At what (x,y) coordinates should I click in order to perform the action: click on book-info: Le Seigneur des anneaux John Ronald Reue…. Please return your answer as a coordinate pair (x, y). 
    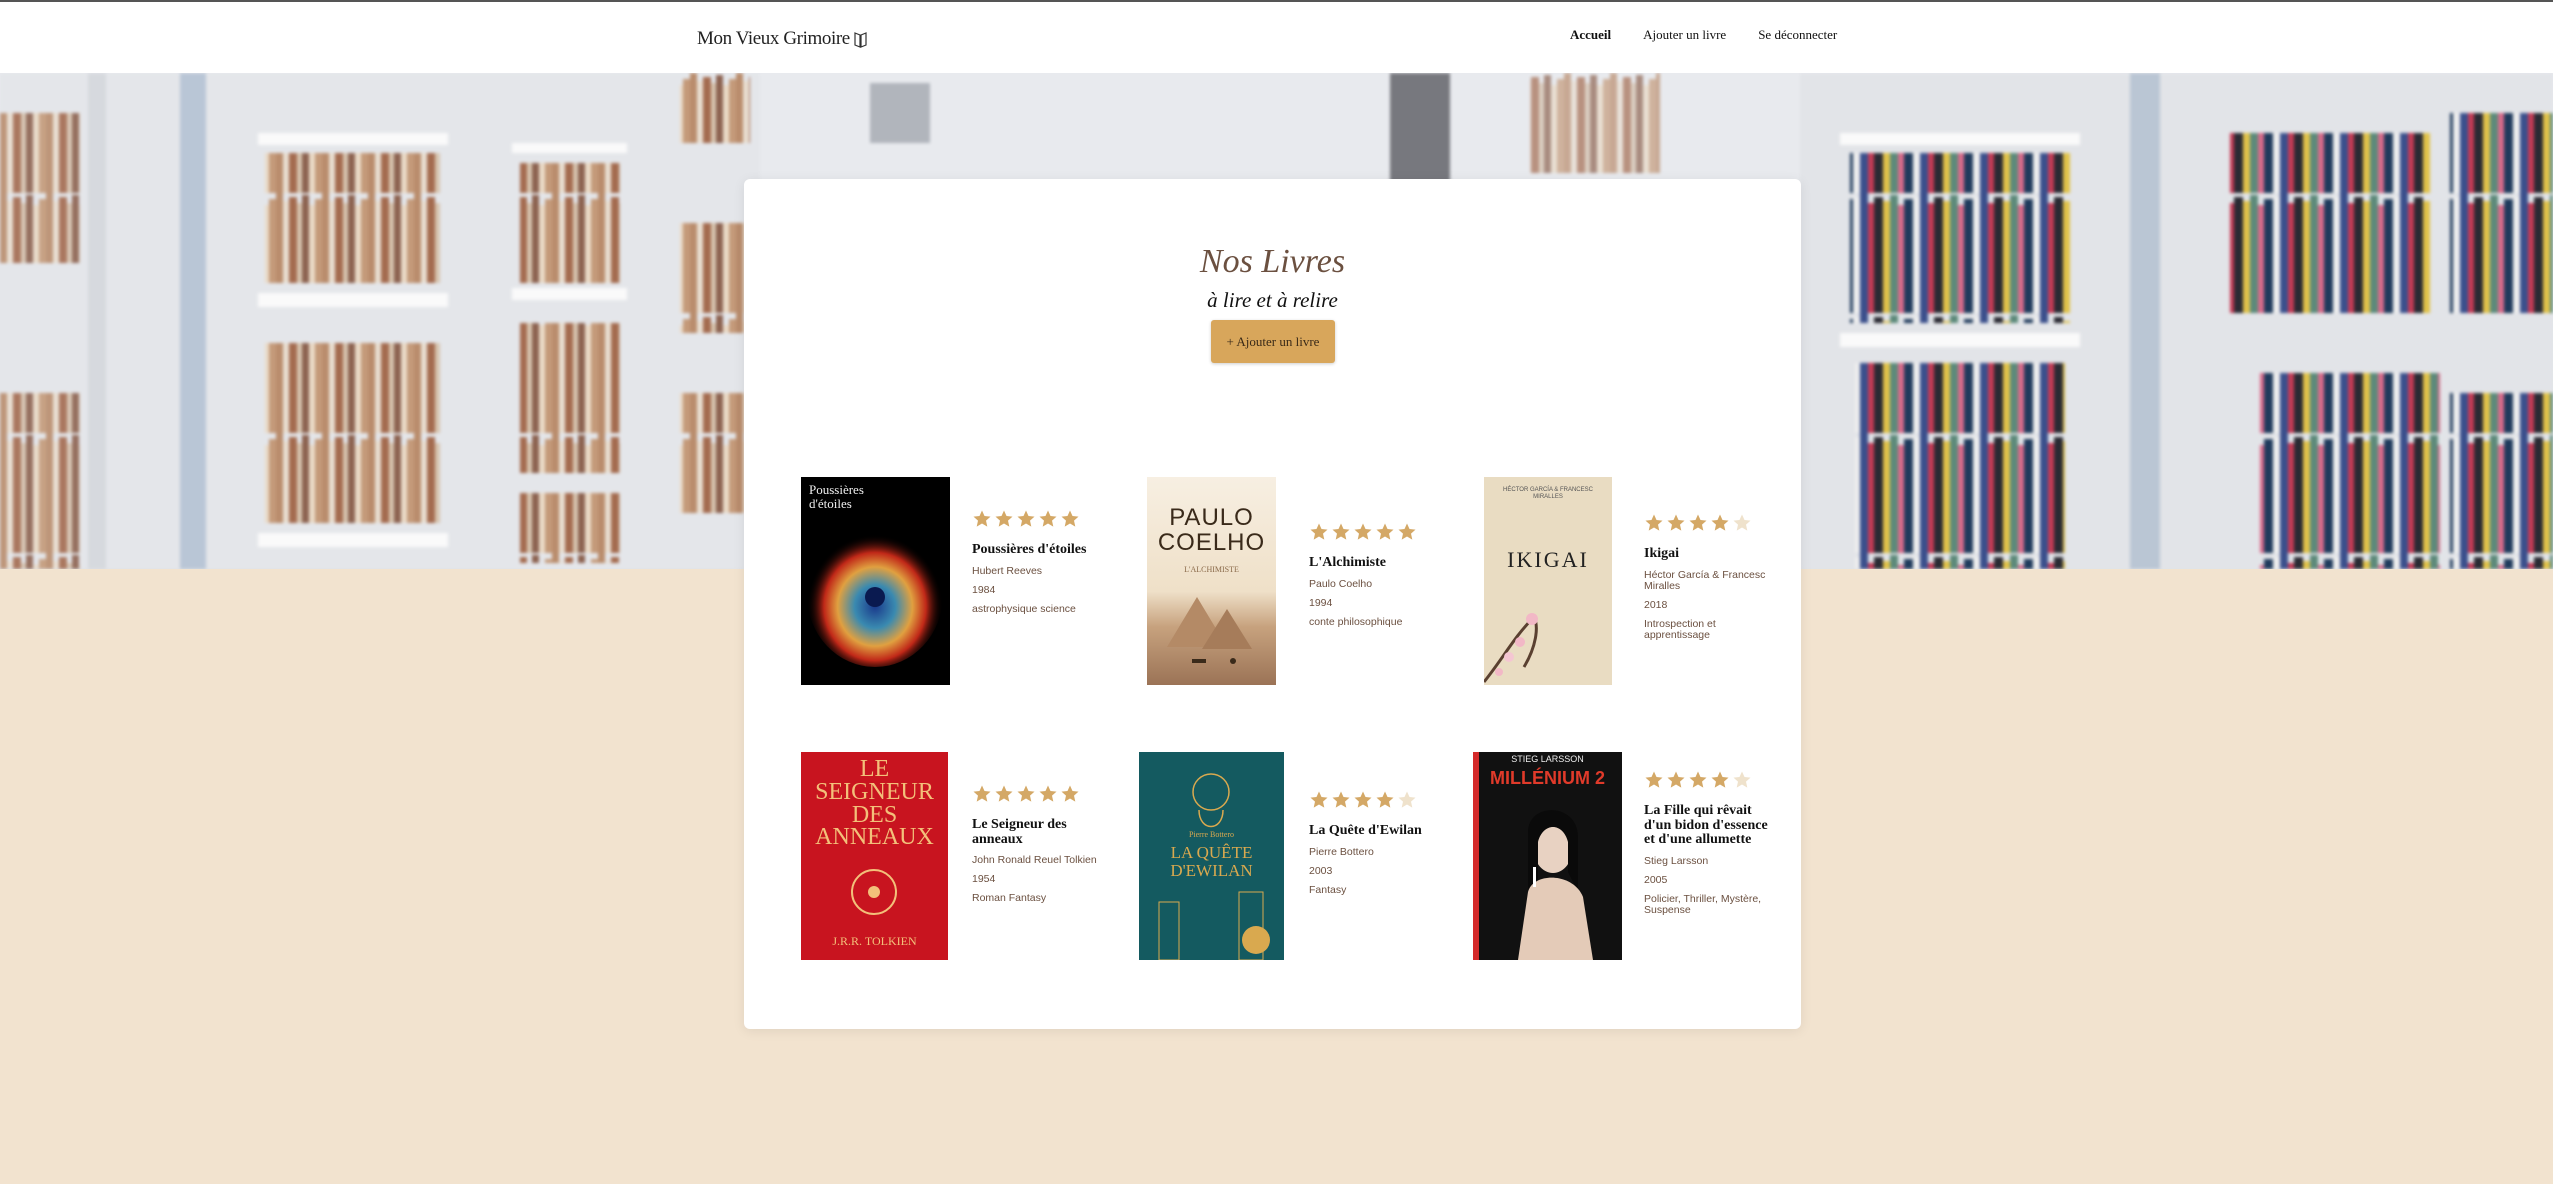
    Looking at the image, I should click on (1034, 844).